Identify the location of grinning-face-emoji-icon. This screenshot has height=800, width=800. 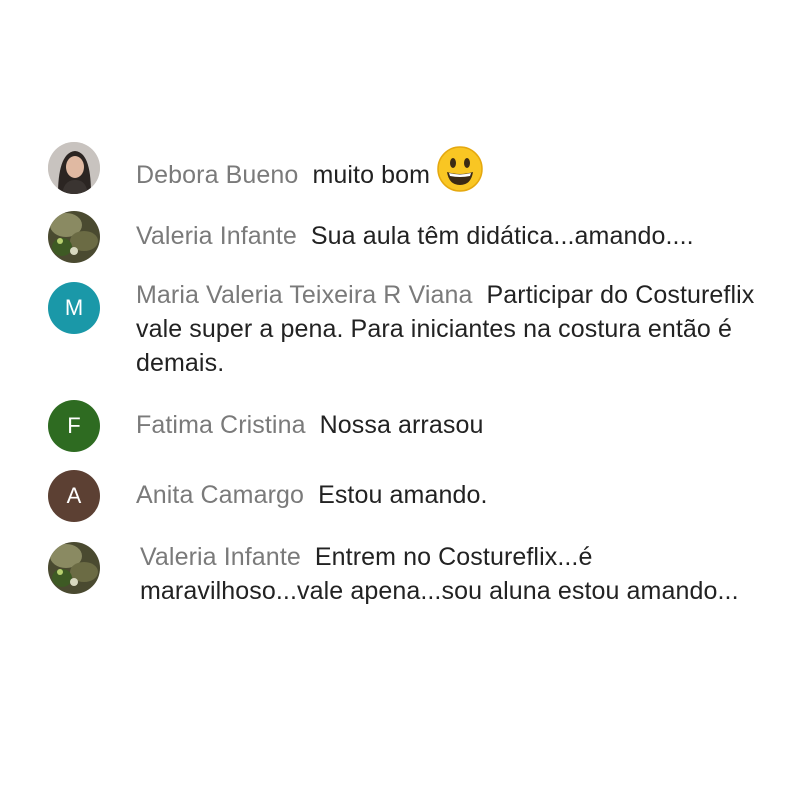
(460, 173).